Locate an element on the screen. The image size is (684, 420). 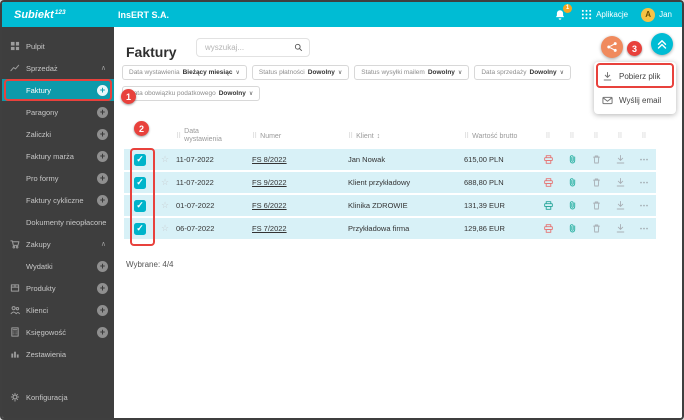
sidebar-item-faktury: Faktury + is located at coordinates (58, 90).